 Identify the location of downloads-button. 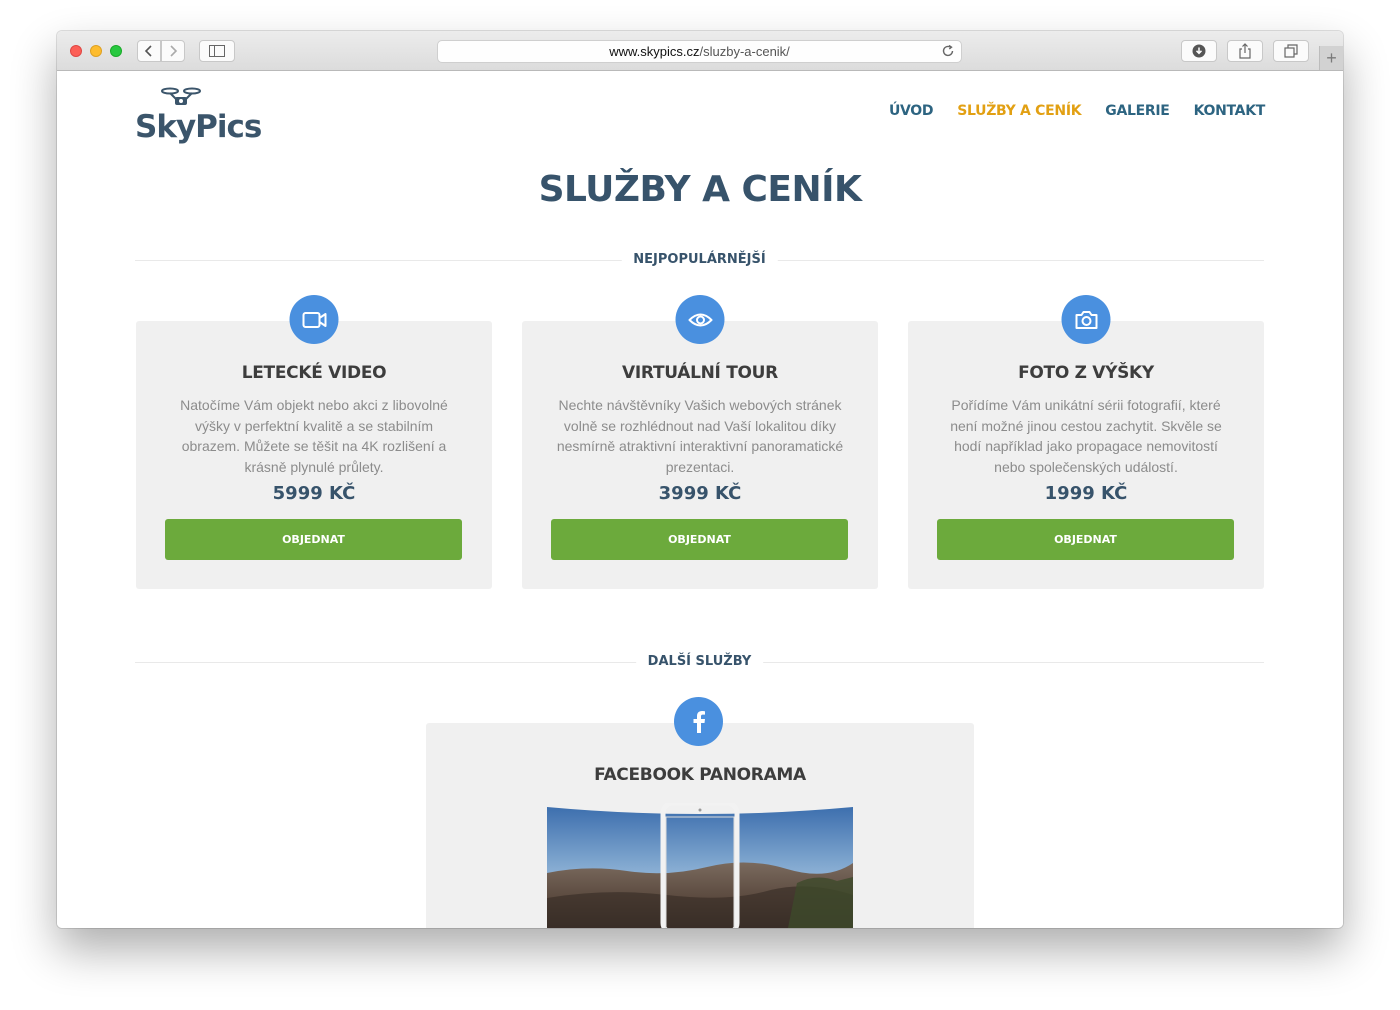
(1199, 51).